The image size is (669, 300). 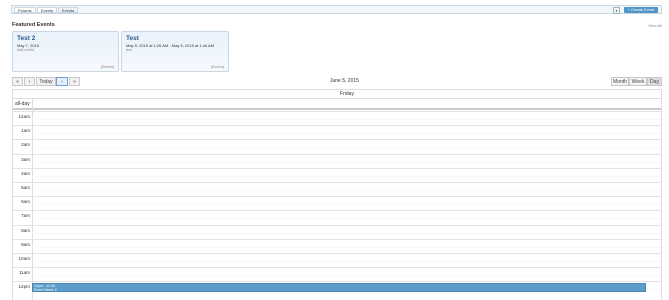 What do you see at coordinates (24, 258) in the screenshot?
I see `hour-label: 10am` at bounding box center [24, 258].